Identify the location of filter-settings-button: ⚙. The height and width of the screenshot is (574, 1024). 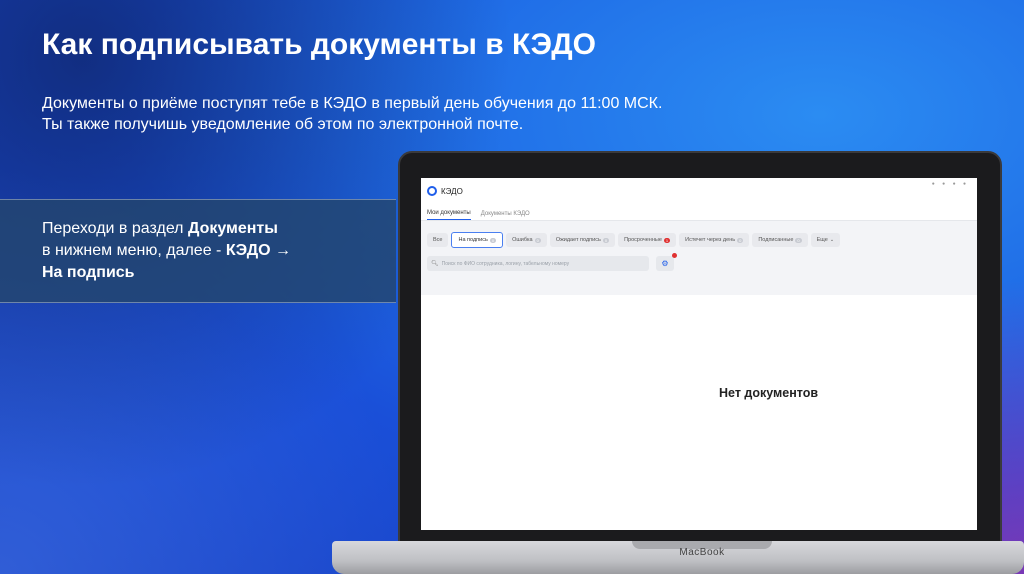
(666, 262).